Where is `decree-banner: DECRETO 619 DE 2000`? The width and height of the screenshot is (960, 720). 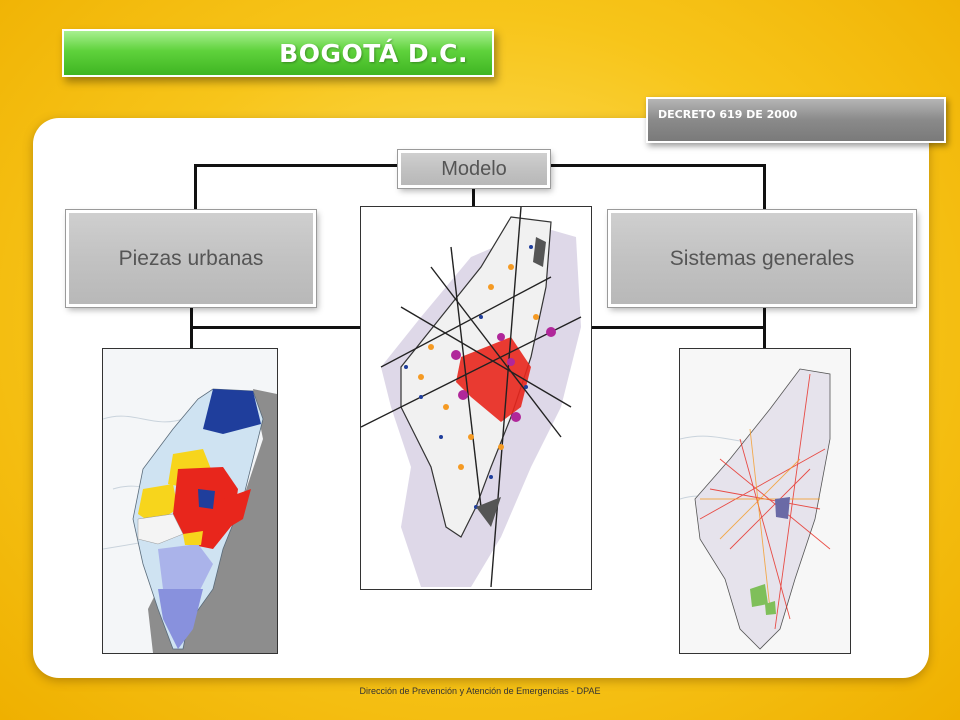
decree-banner: DECRETO 619 DE 2000 is located at coordinates (796, 120).